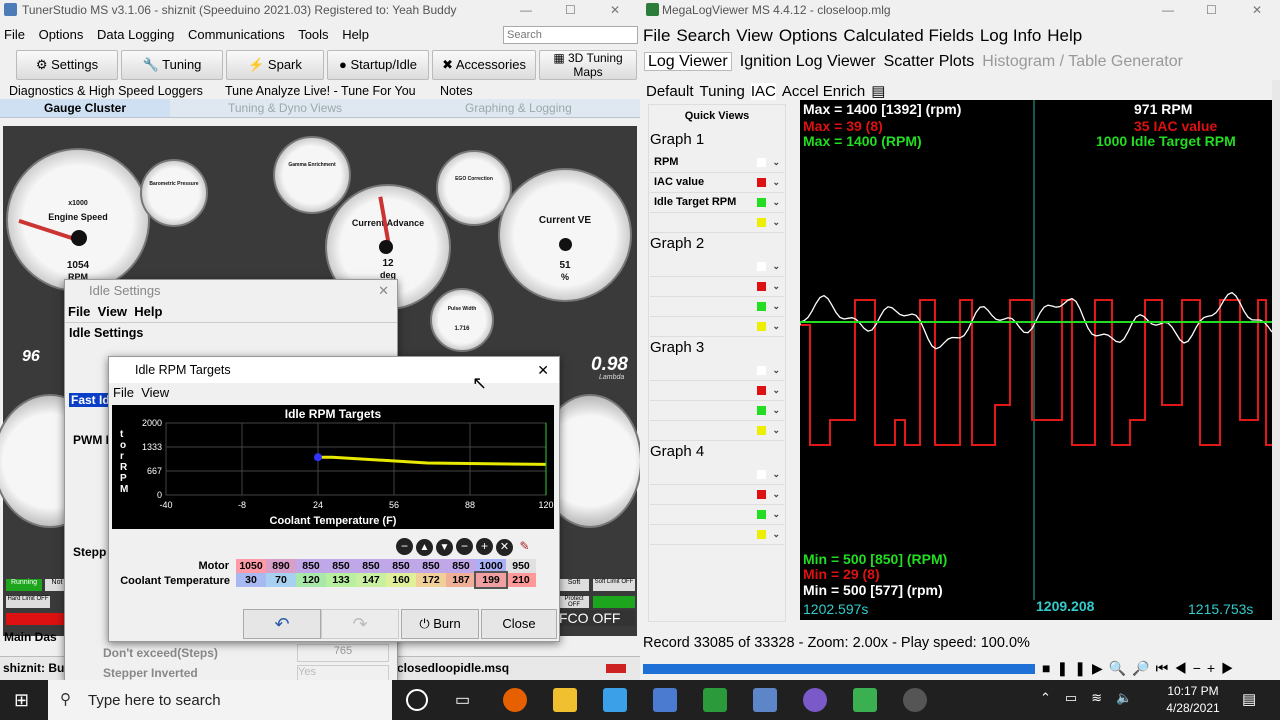 The image size is (1280, 720). What do you see at coordinates (1049, 668) in the screenshot?
I see `stop-icon: ■` at bounding box center [1049, 668].